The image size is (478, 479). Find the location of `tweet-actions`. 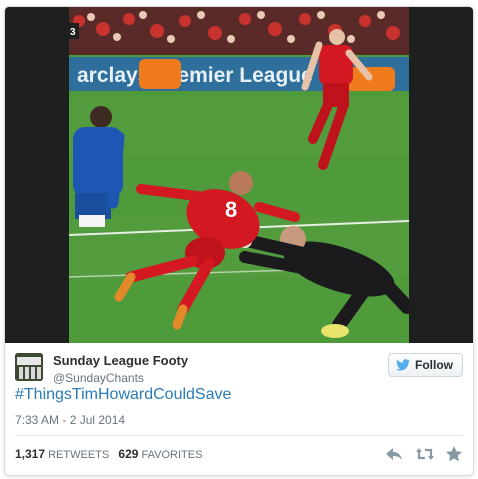

tweet-actions is located at coordinates (424, 454).